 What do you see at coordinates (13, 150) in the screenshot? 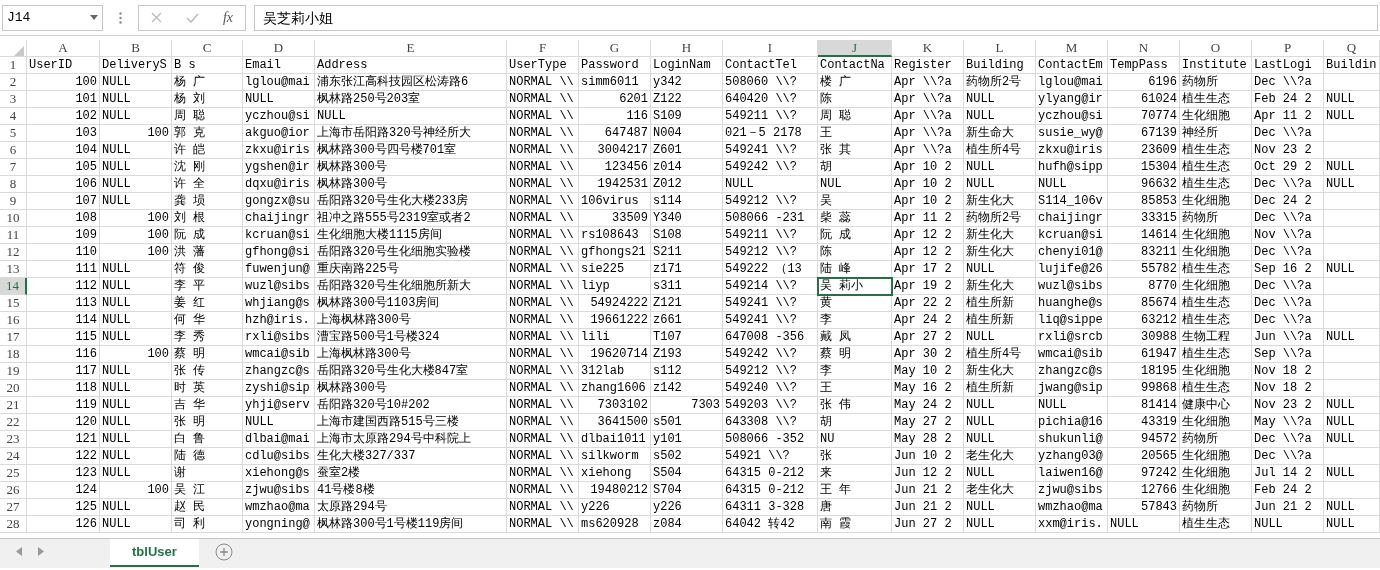
I see `row-header: 6` at bounding box center [13, 150].